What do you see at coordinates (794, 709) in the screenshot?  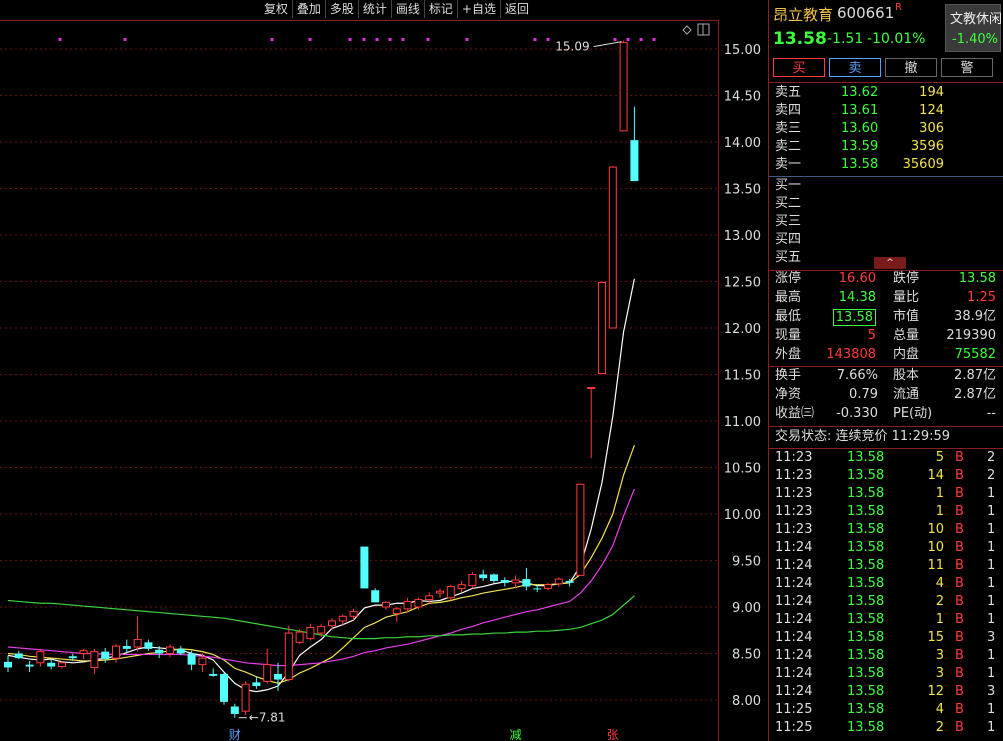 I see `tick-time: 11:25` at bounding box center [794, 709].